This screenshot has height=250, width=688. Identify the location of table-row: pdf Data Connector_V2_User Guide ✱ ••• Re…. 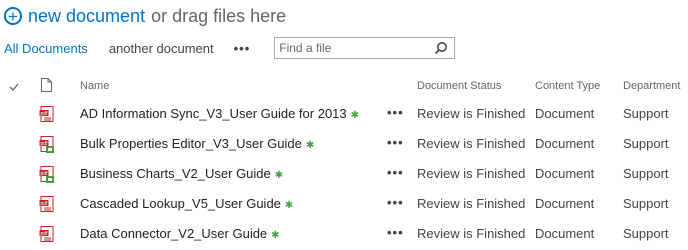
(344, 235).